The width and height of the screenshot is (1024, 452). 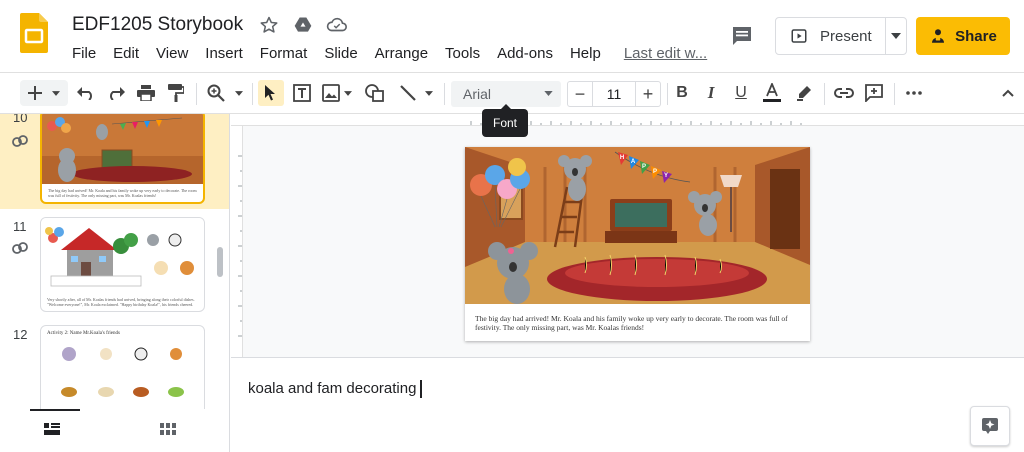 I want to click on menu-tools: Tools, so click(x=466, y=53).